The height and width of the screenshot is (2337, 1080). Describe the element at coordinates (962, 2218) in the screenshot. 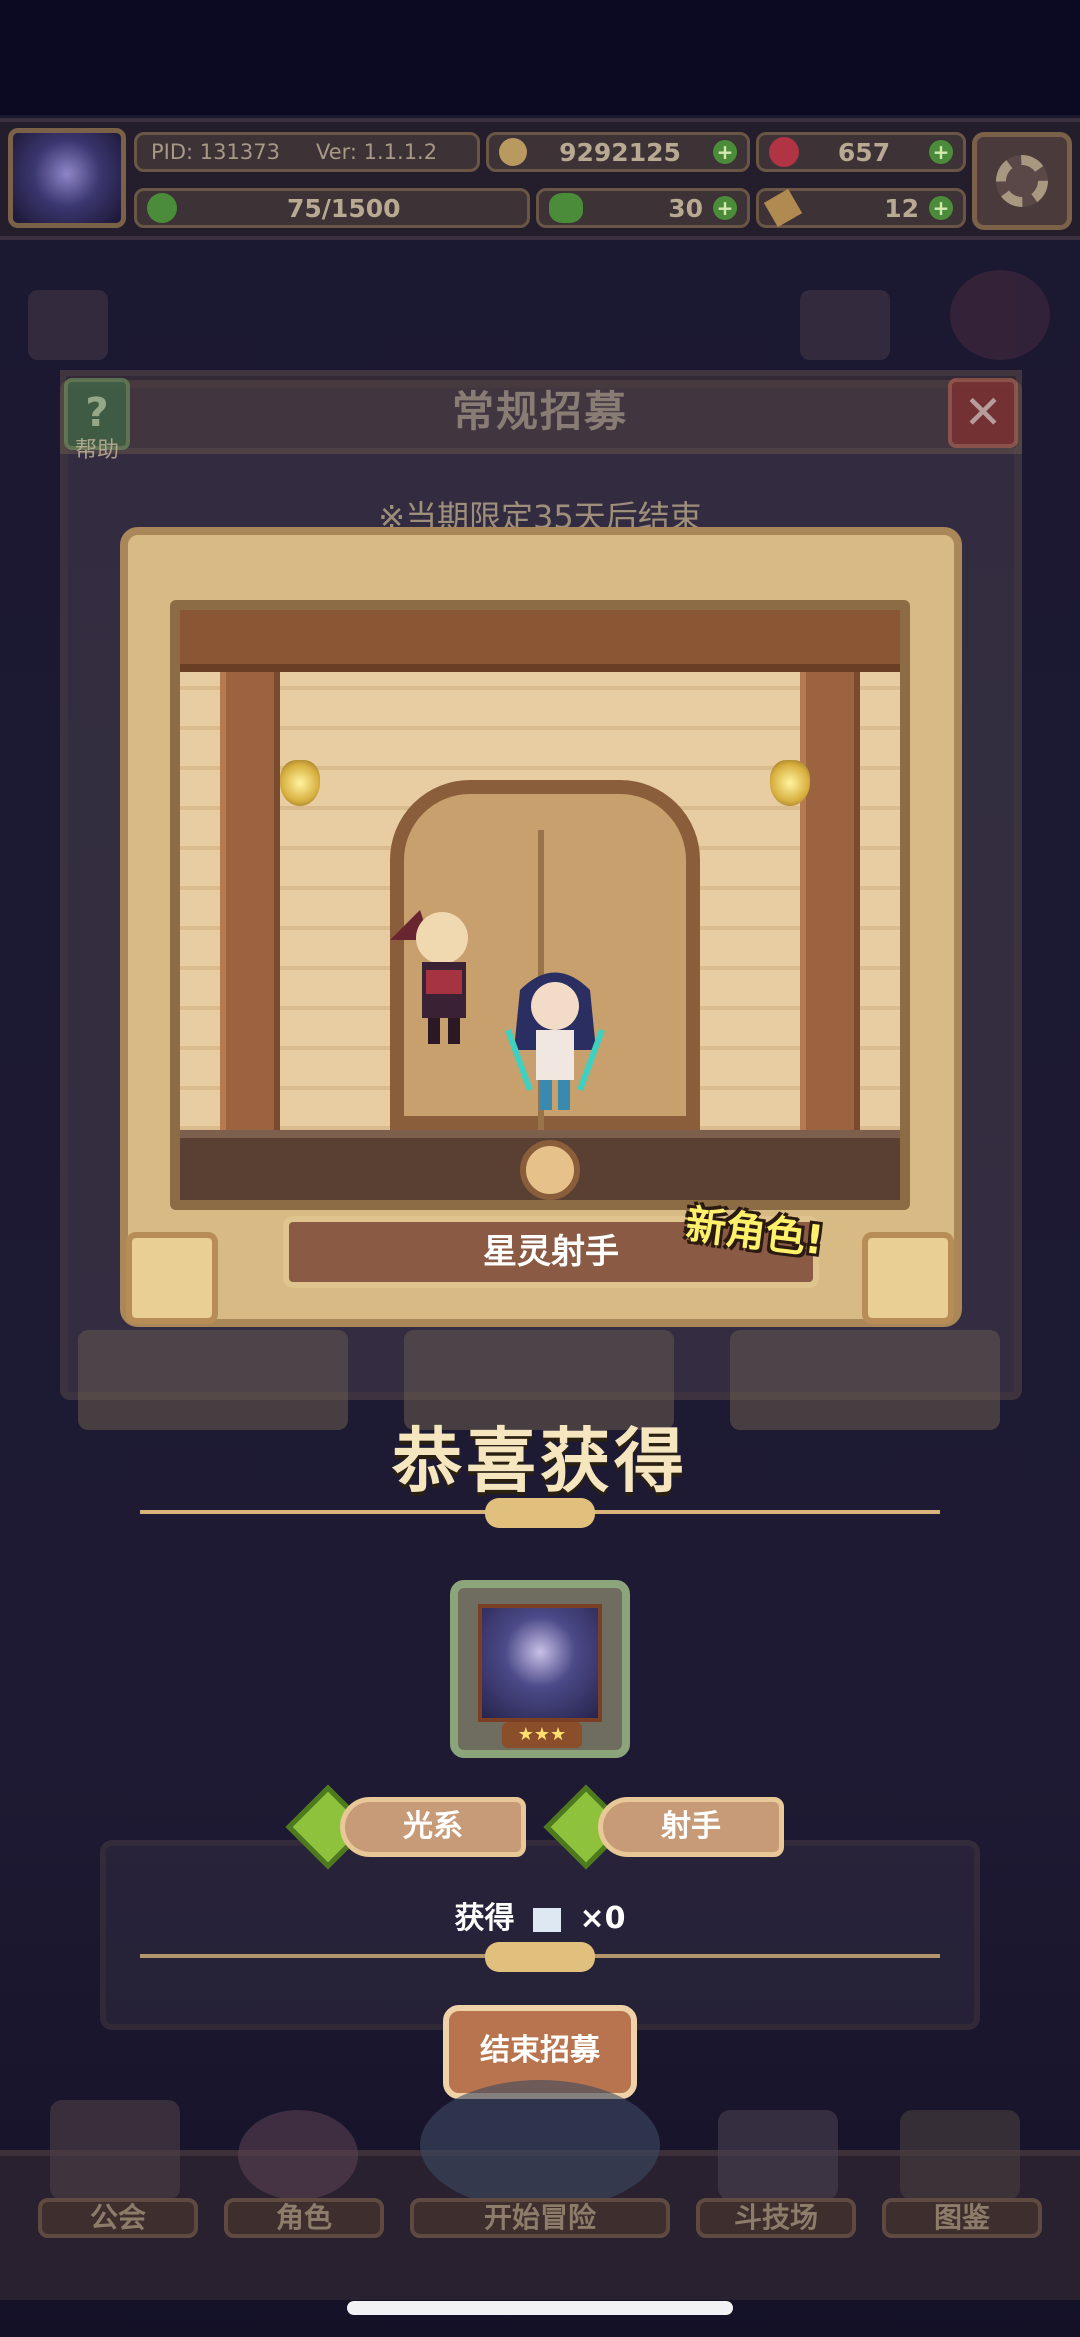

I see `nav-codex: 图鉴` at that location.